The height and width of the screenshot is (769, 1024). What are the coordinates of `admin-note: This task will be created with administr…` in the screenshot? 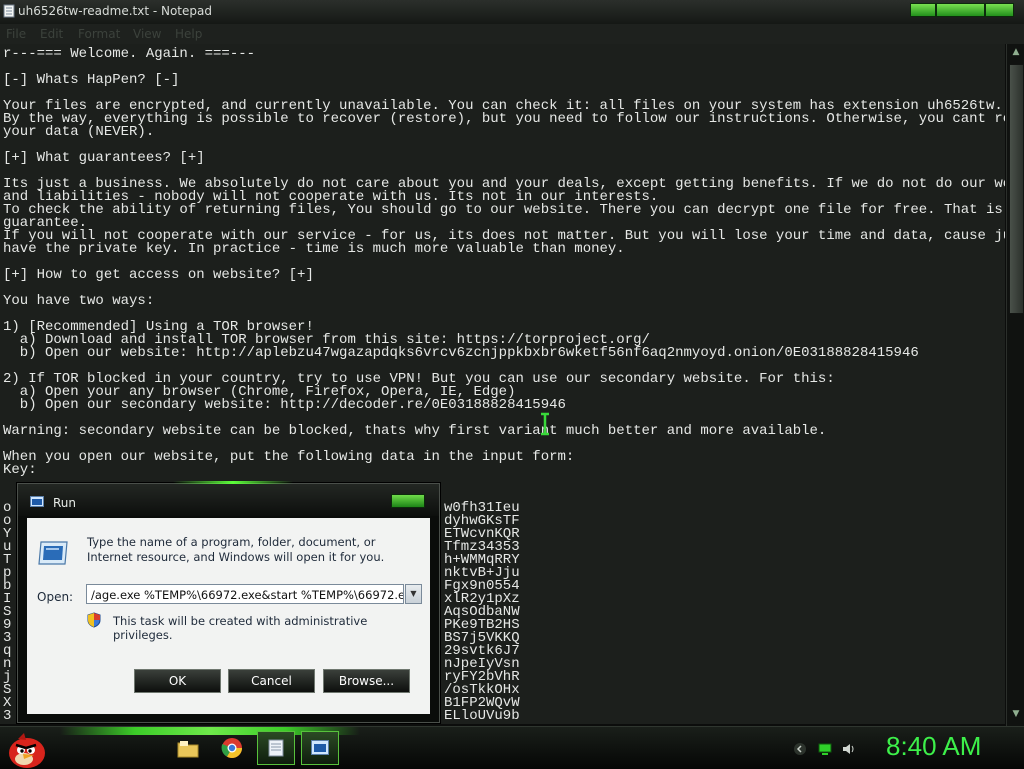 It's located at (240, 628).